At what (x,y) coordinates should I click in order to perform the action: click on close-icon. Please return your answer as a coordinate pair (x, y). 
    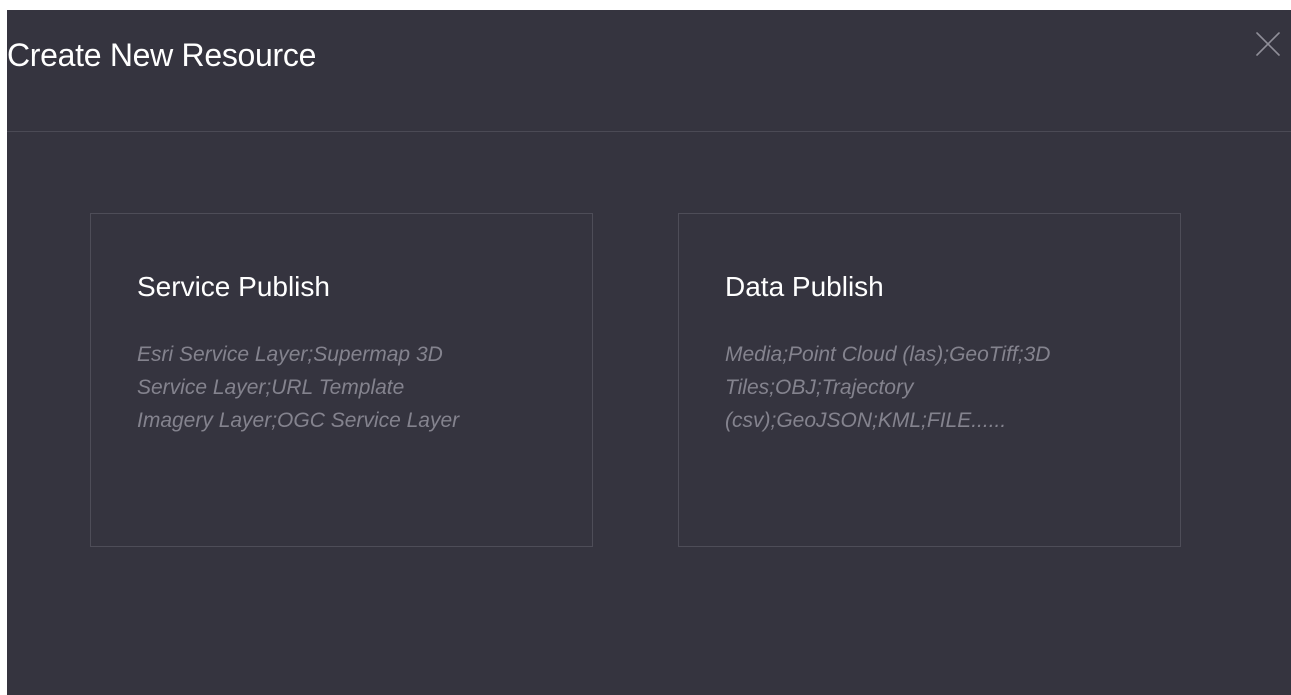
    Looking at the image, I should click on (1268, 44).